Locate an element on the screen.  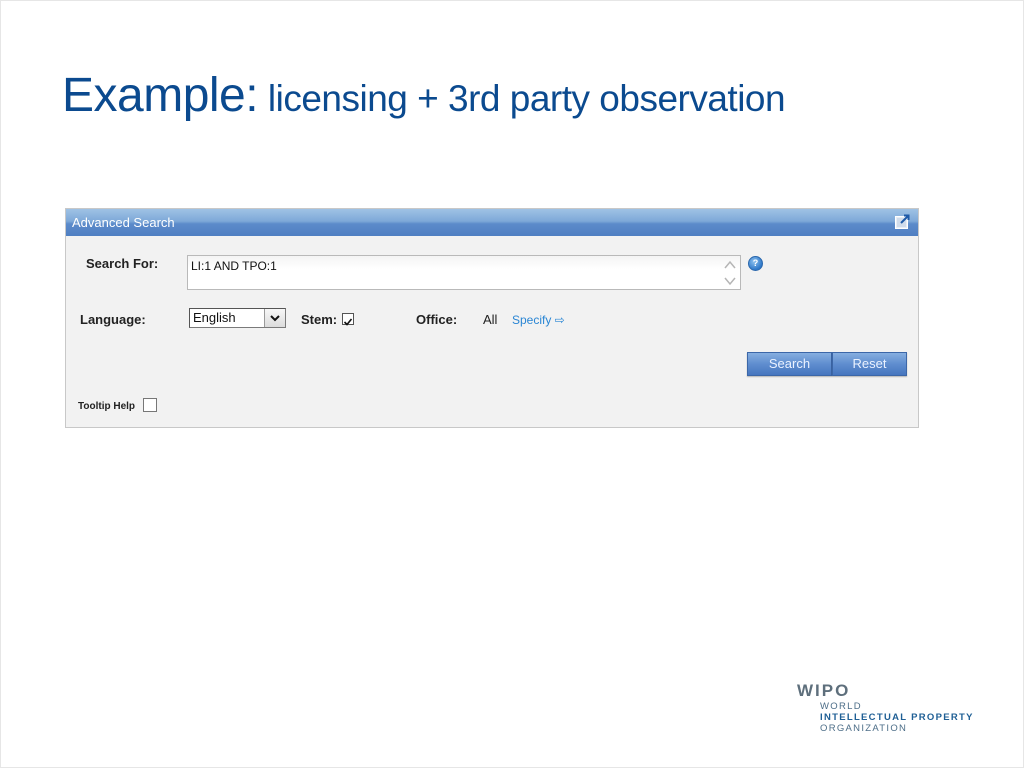
language-select: English is located at coordinates (237, 318).